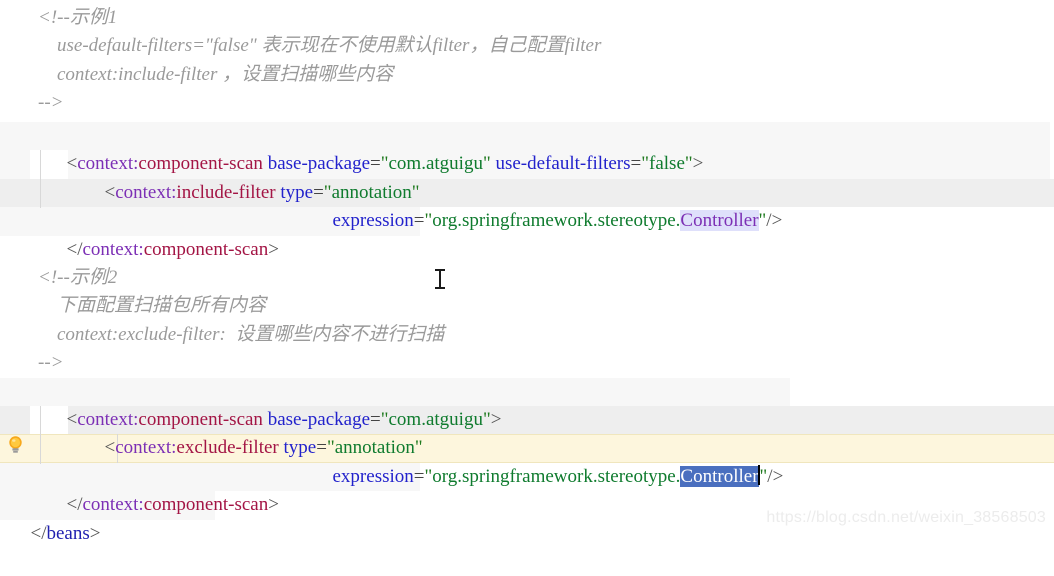 This screenshot has height=576, width=1054. What do you see at coordinates (527, 18) in the screenshot?
I see `comment-line: <!--示例1` at bounding box center [527, 18].